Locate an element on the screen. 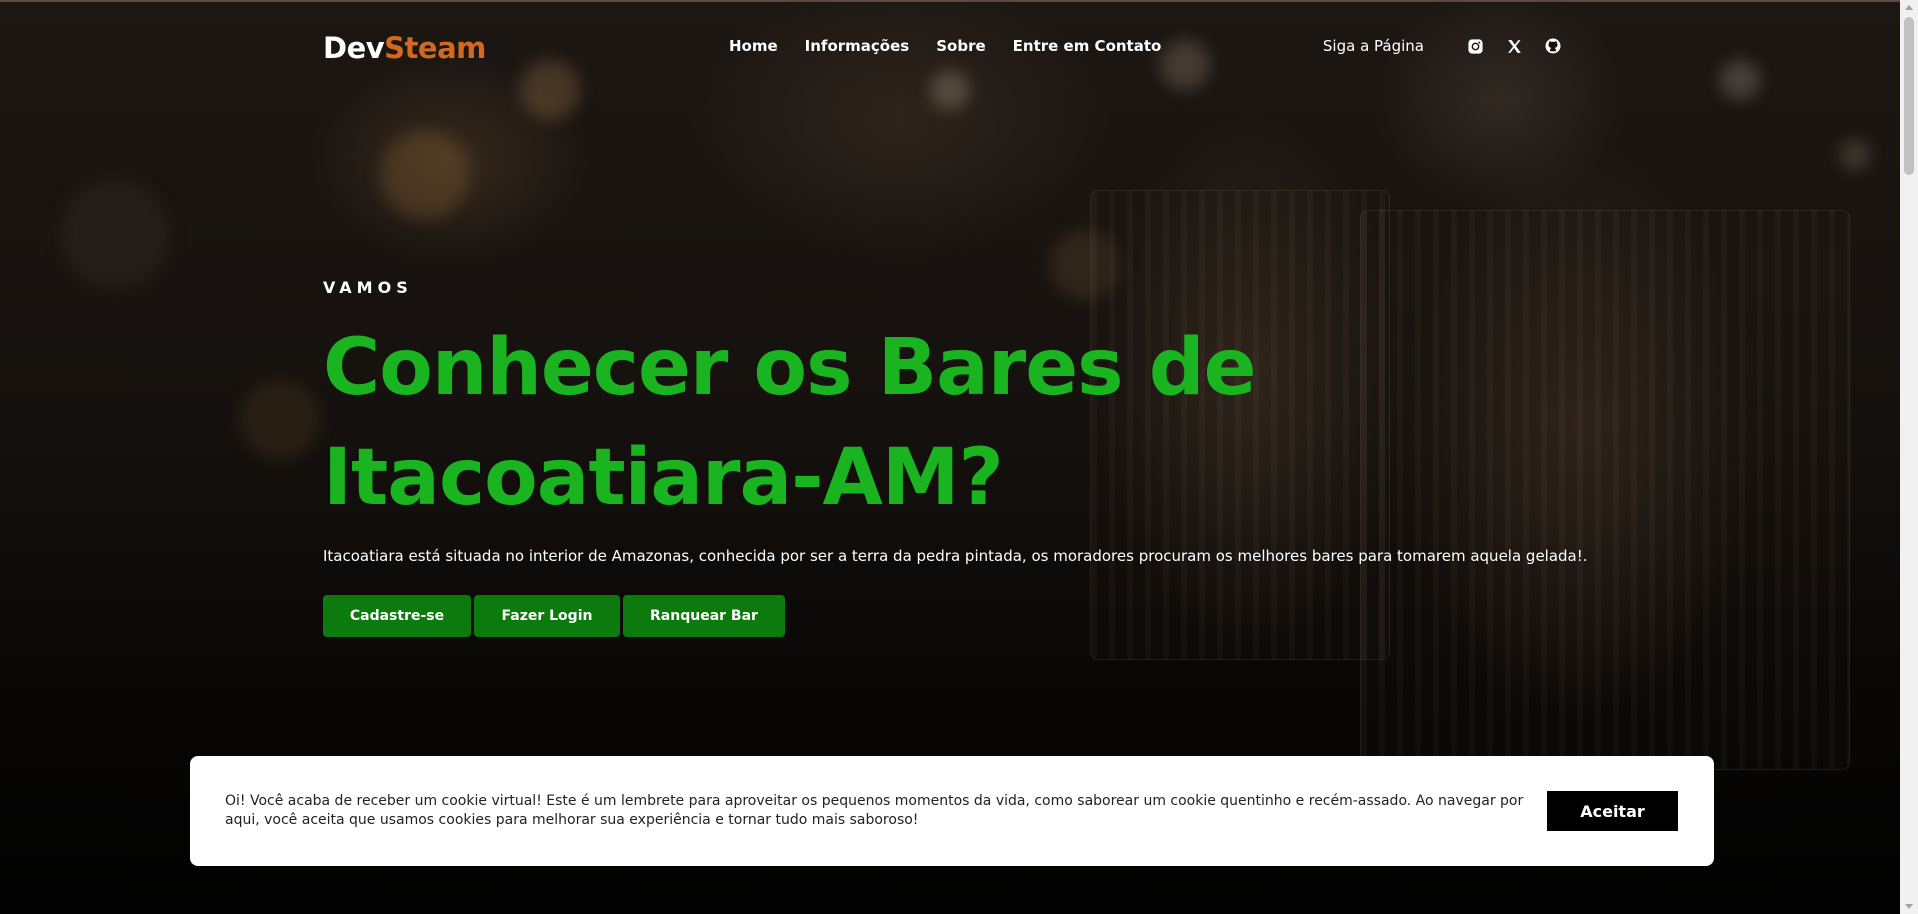 The width and height of the screenshot is (1918, 914). logo: DevSteam is located at coordinates (404, 48).